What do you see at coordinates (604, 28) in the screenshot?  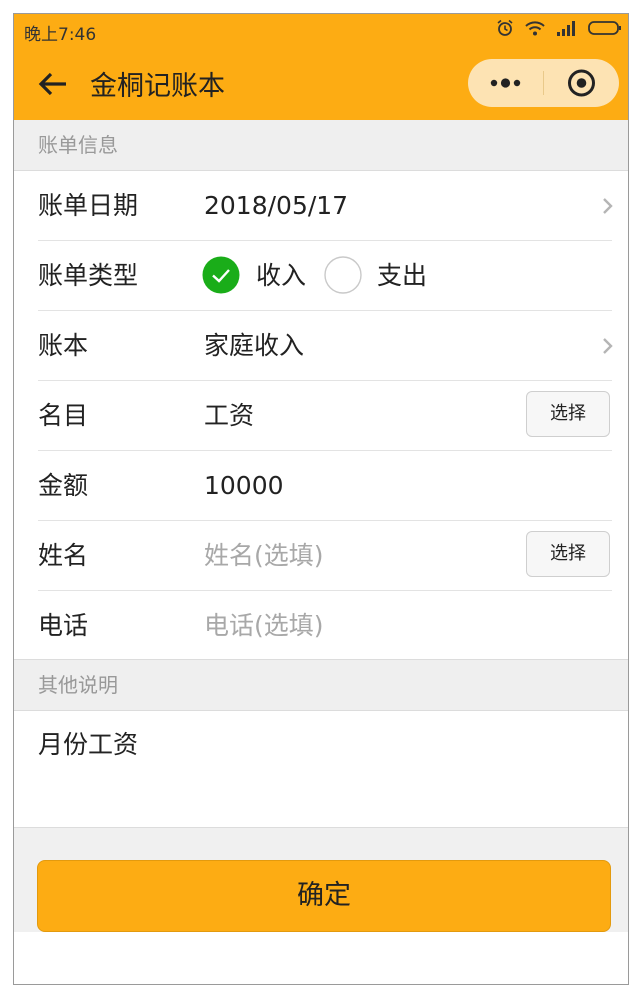 I see `battery-icon` at bounding box center [604, 28].